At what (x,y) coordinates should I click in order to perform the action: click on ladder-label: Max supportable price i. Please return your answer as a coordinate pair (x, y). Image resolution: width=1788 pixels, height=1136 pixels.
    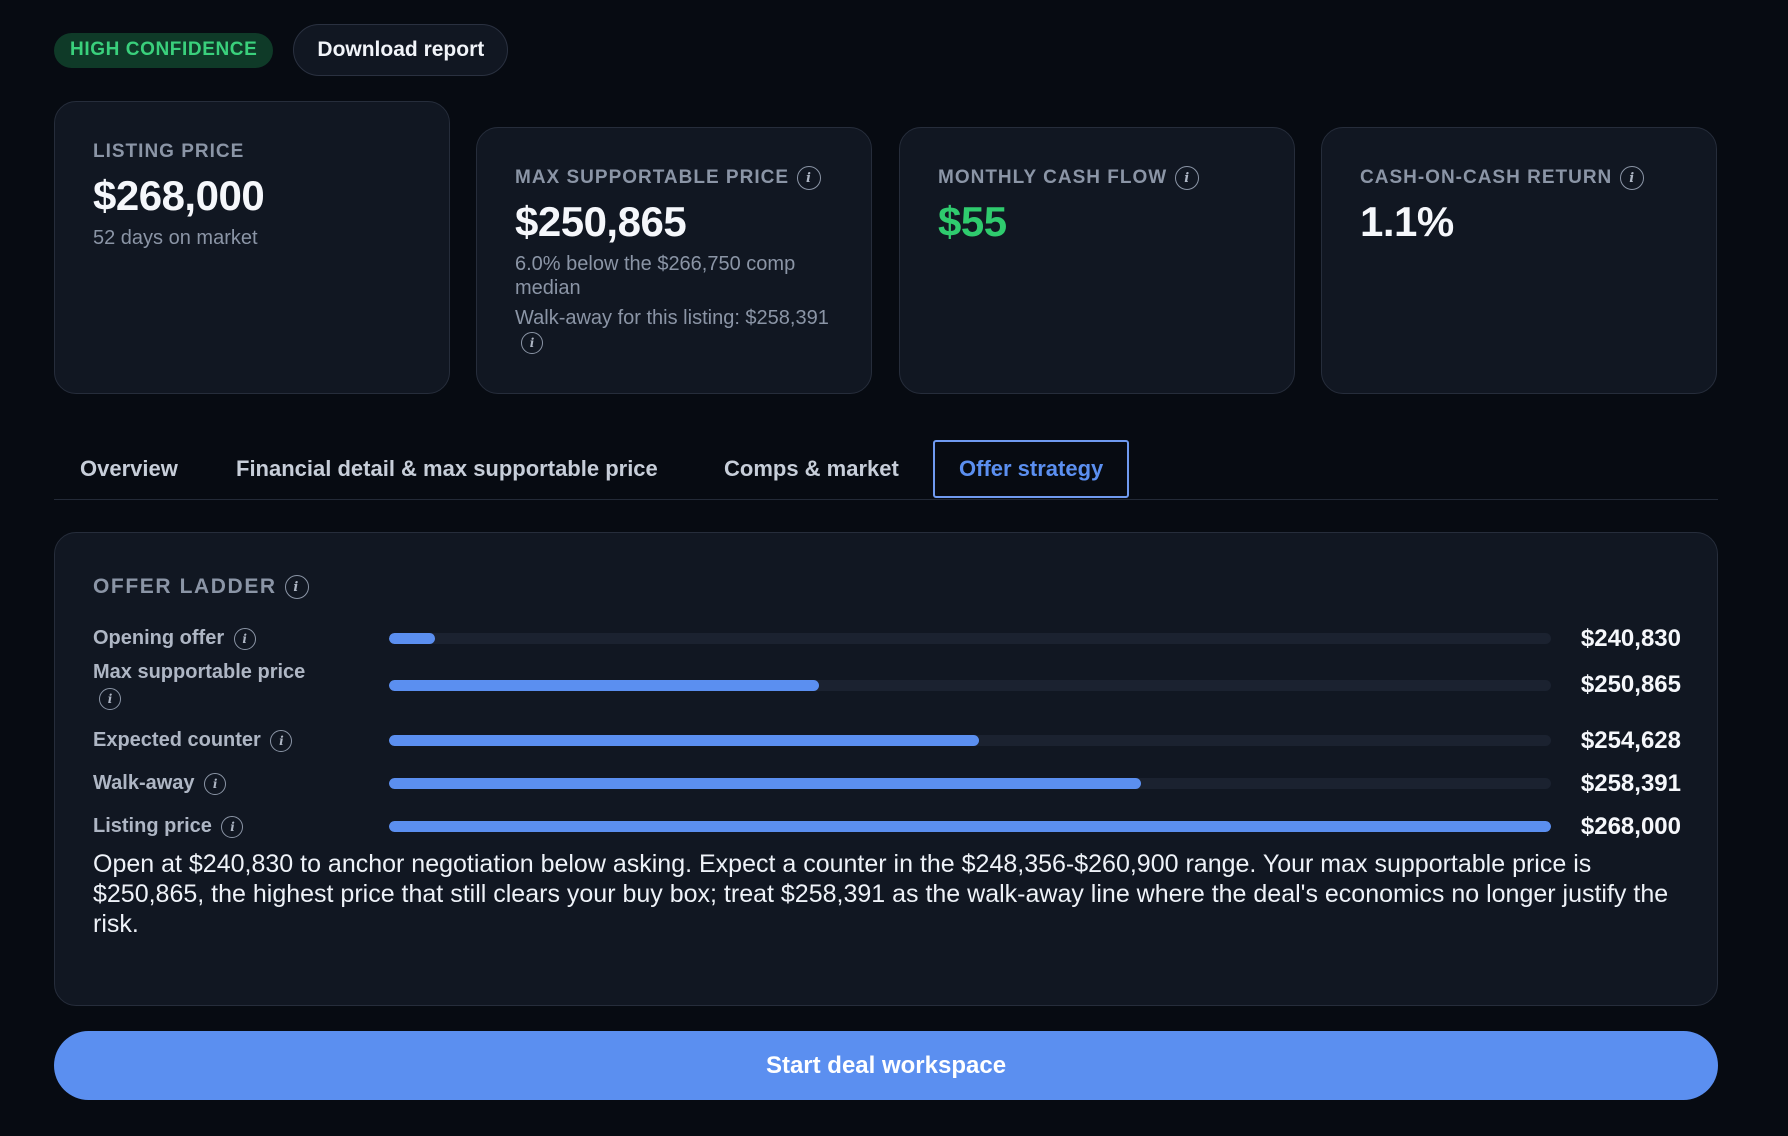
    Looking at the image, I should click on (213, 685).